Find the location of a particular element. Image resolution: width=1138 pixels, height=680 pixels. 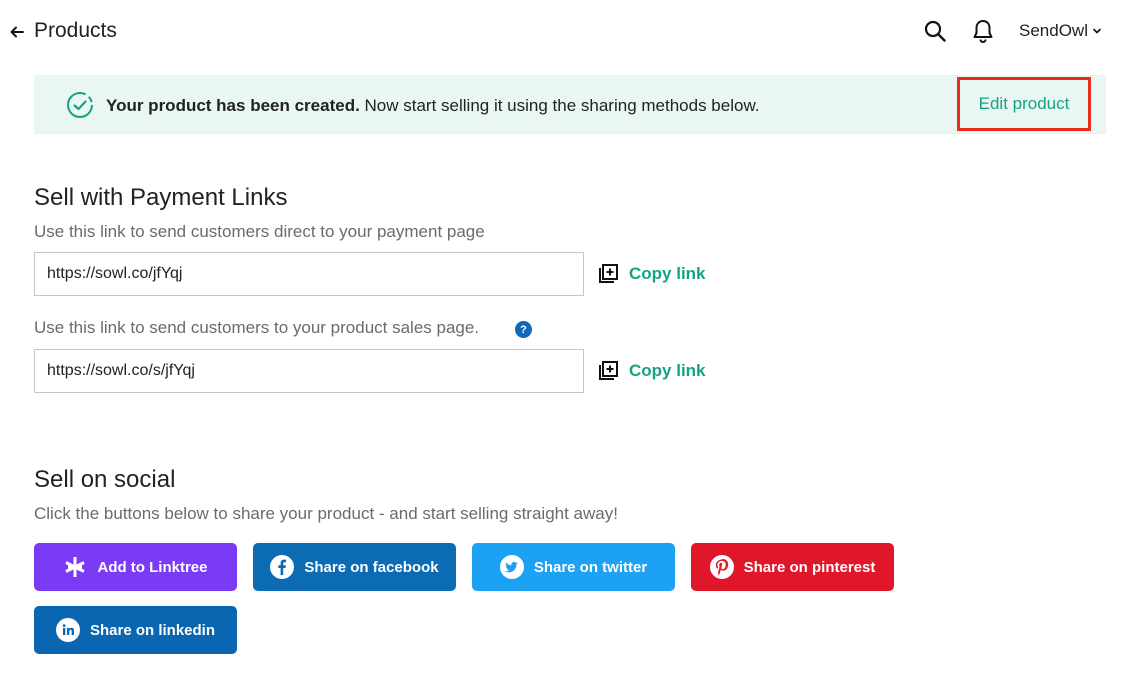

linktree-icon is located at coordinates (75, 567).